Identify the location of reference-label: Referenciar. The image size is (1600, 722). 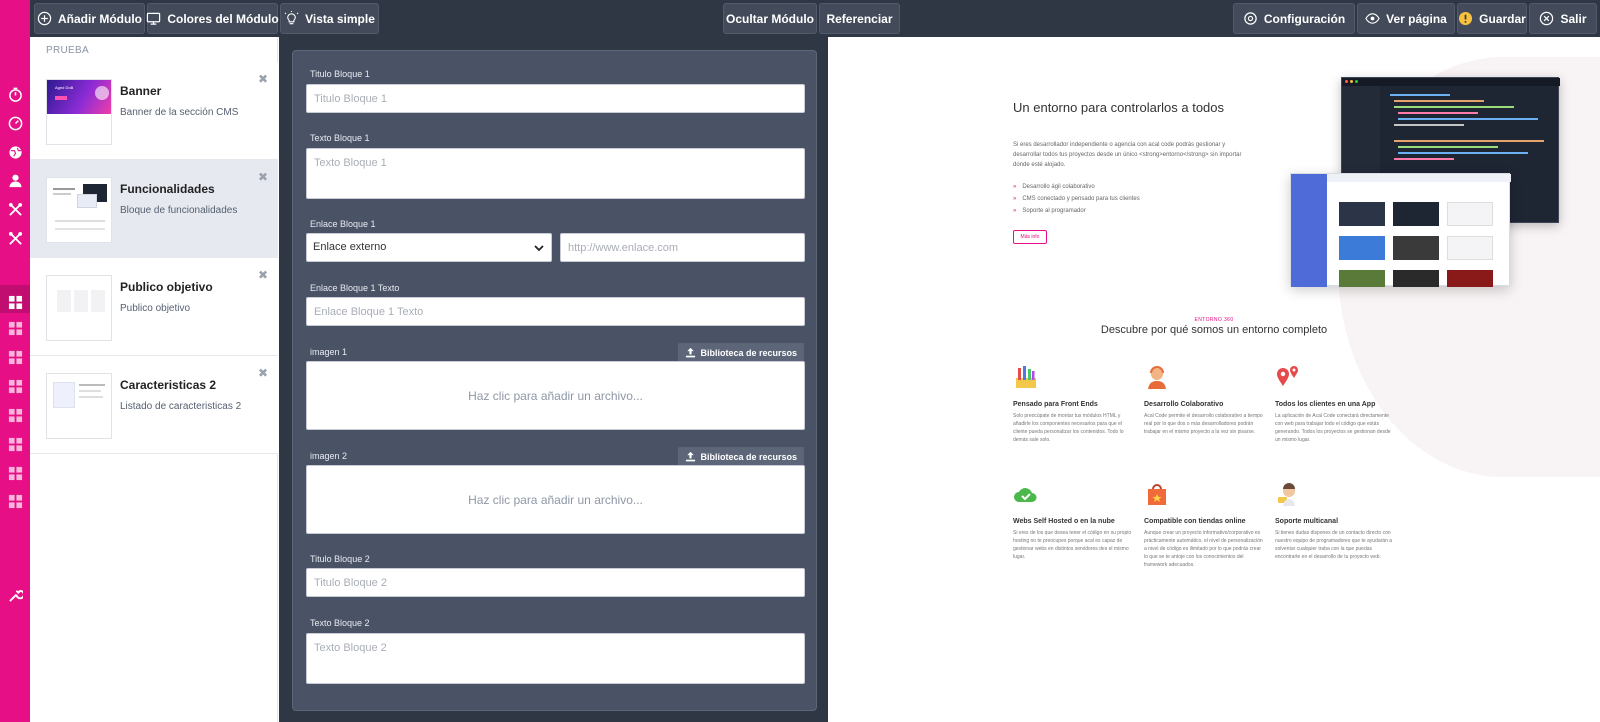
(859, 18).